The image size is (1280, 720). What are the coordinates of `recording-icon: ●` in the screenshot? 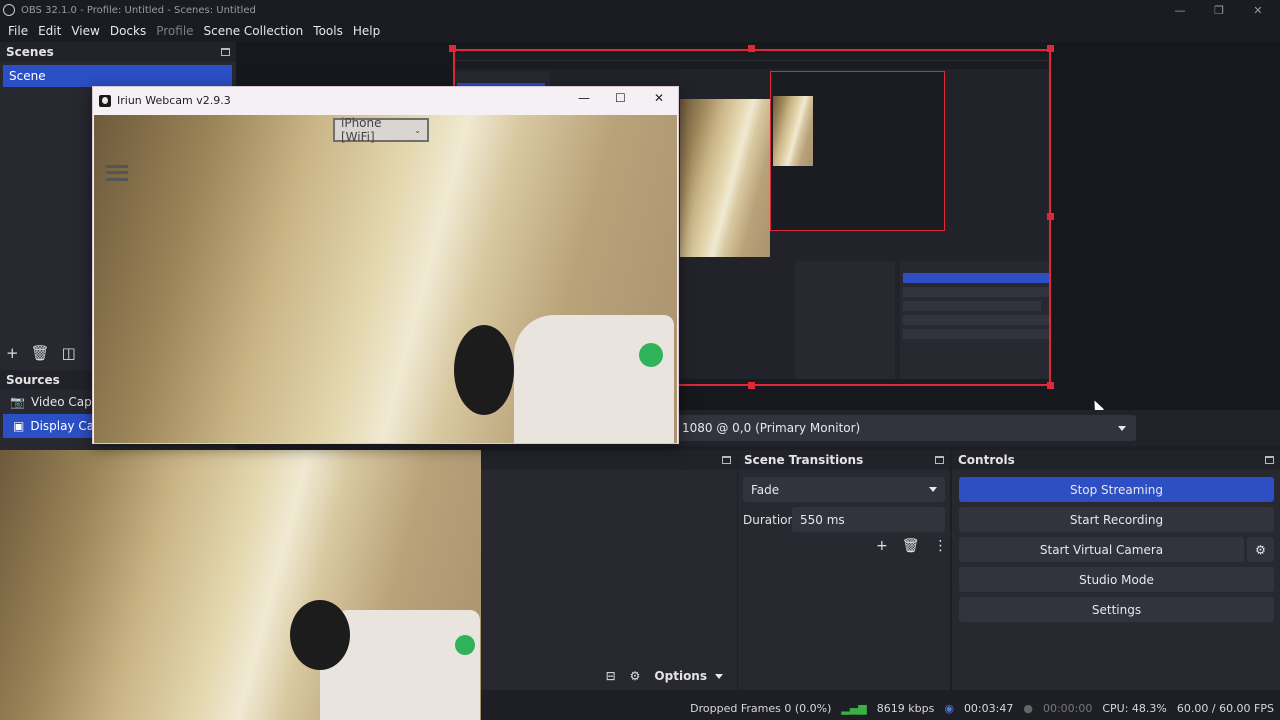 It's located at (1028, 708).